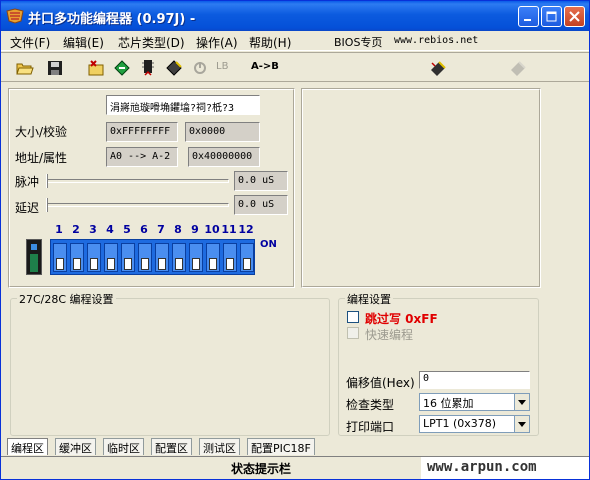 This screenshot has width=590, height=480. What do you see at coordinates (137, 205) in the screenshot?
I see `delay-slider` at bounding box center [137, 205].